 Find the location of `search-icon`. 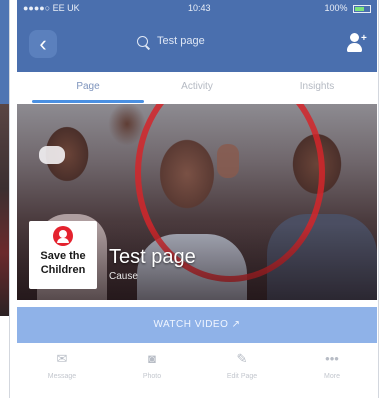

search-icon is located at coordinates (142, 41).